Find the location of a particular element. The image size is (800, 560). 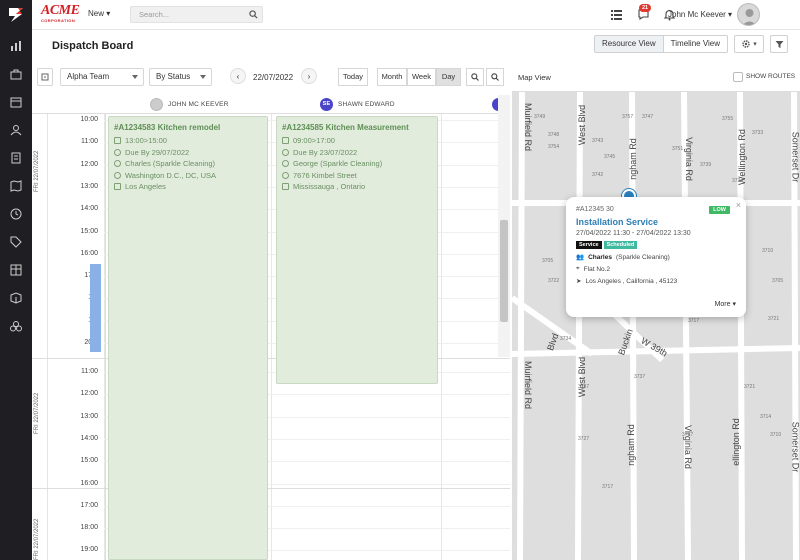

calendar-icon is located at coordinates (16, 102).